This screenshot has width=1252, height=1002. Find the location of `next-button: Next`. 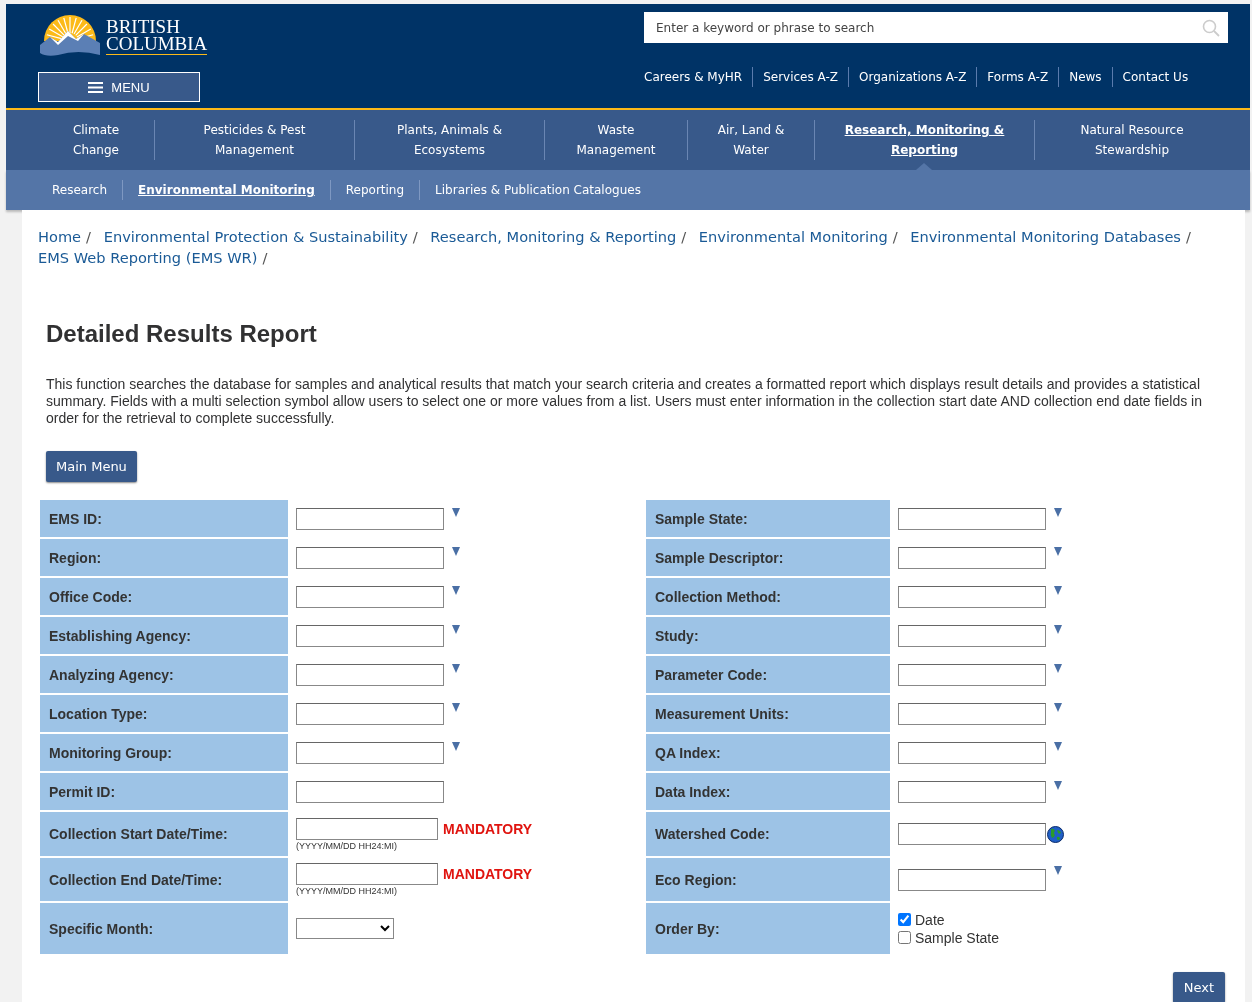

next-button: Next is located at coordinates (1198, 987).